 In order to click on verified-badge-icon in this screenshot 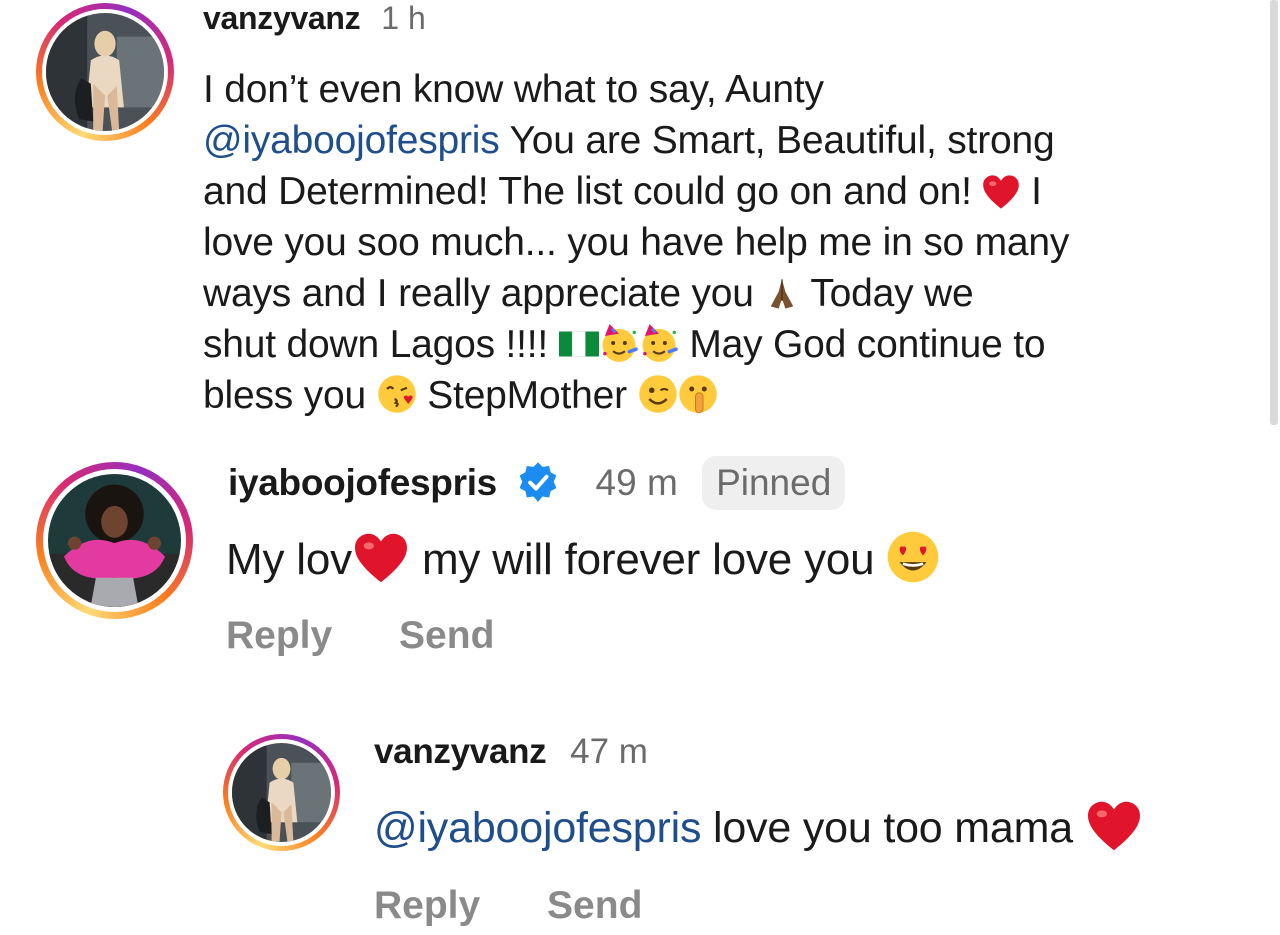, I will do `click(538, 482)`.